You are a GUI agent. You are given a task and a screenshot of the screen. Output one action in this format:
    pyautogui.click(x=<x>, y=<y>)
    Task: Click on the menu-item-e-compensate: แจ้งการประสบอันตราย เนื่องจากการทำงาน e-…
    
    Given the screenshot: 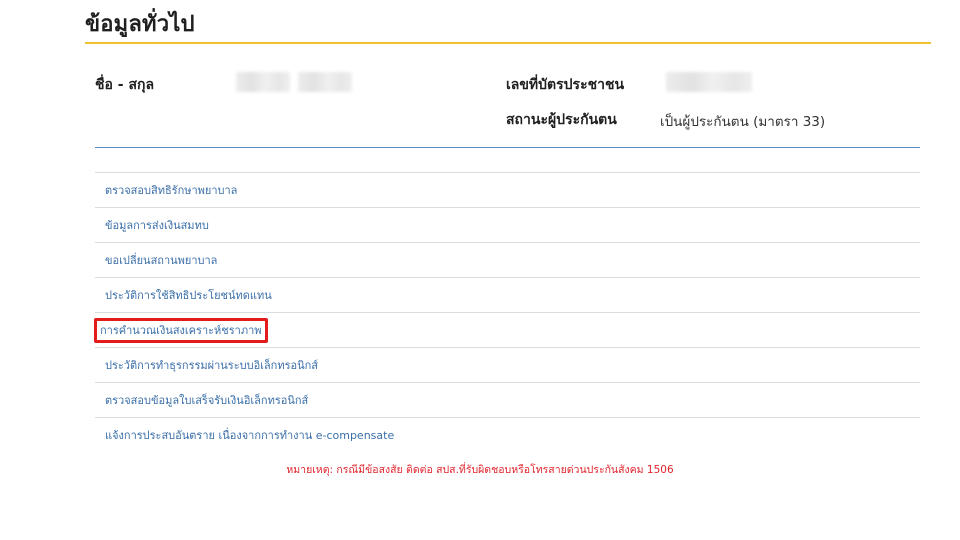 What is the action you would take?
    pyautogui.click(x=507, y=434)
    